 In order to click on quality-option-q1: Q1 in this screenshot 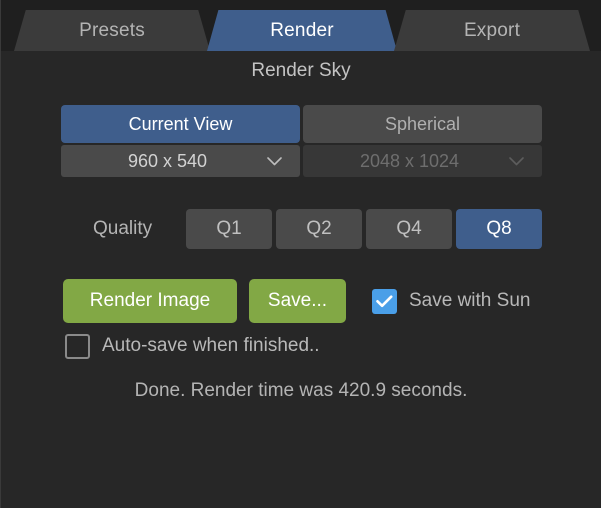, I will do `click(229, 229)`.